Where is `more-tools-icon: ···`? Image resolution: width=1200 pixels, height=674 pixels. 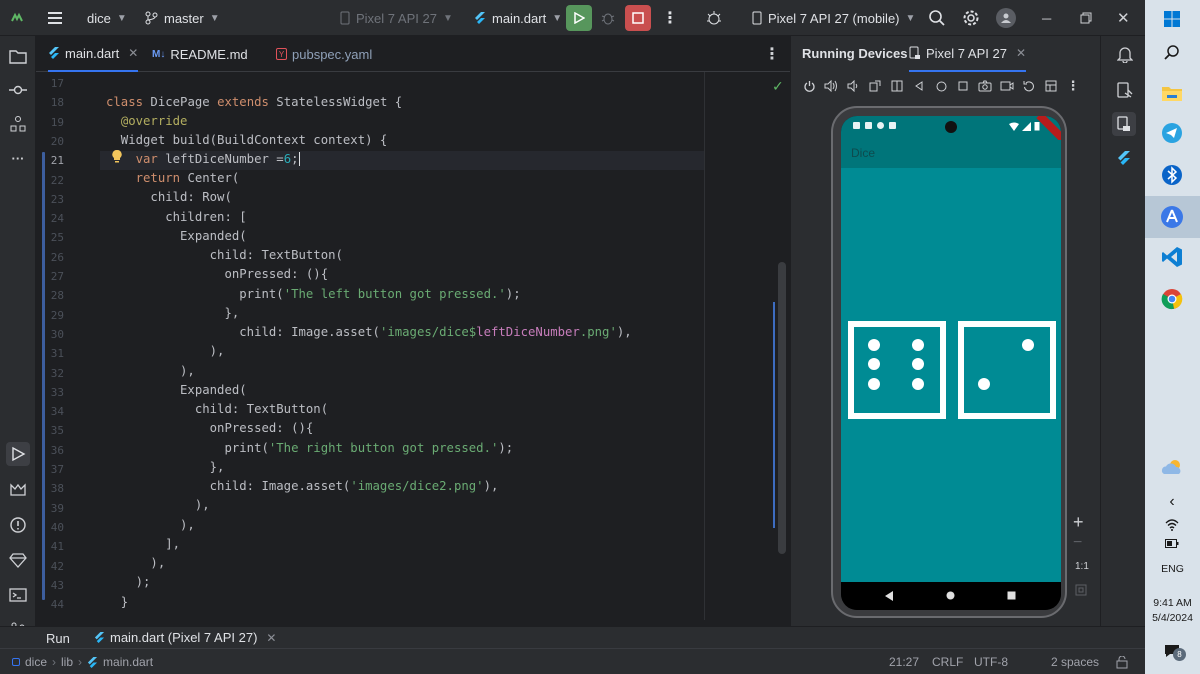
more-tools-icon: ··· is located at coordinates (18, 158).